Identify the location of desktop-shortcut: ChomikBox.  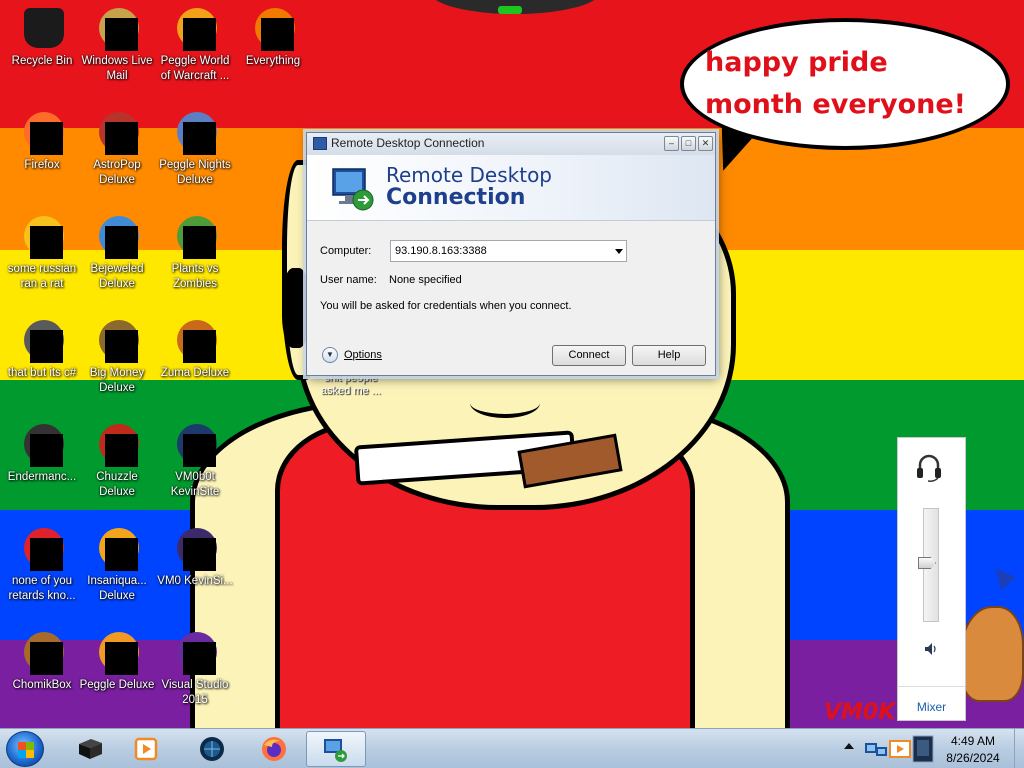
(42, 660).